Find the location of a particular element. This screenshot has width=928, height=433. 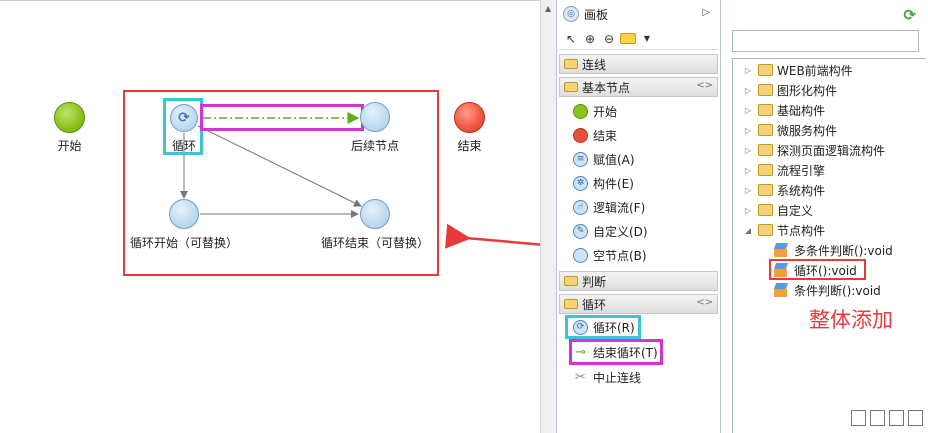

palette-icon: ◎ is located at coordinates (571, 14).